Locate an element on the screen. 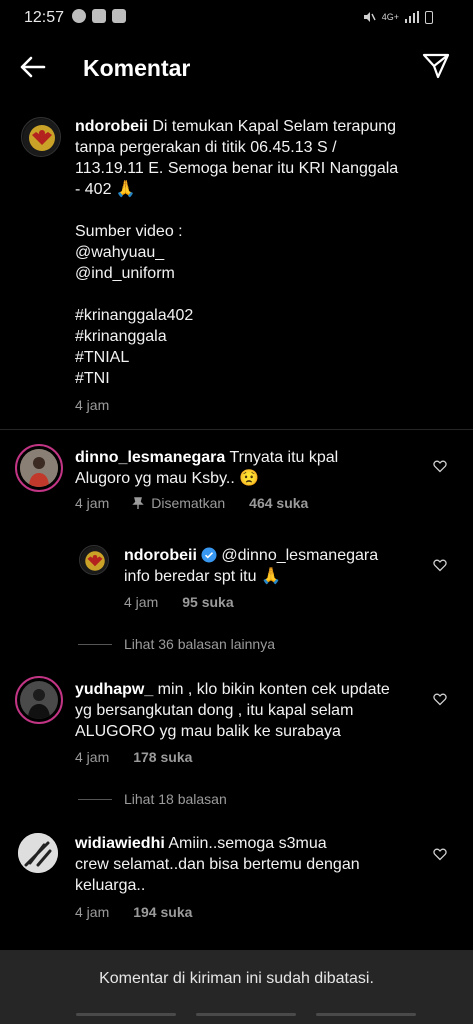  reply-meta: 4 jam 95 suka is located at coordinates (179, 602).